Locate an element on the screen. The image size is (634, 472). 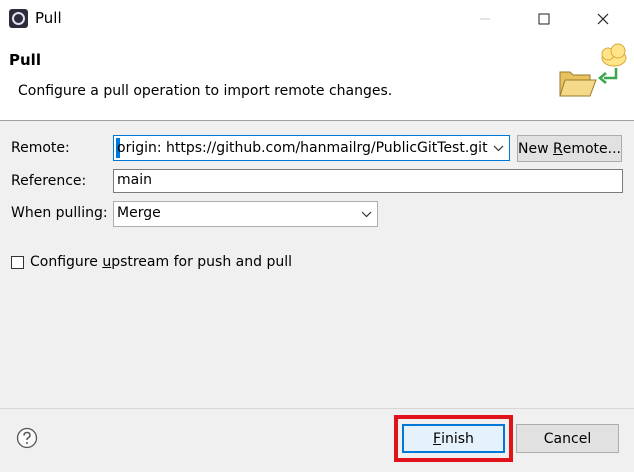
reference-field: main is located at coordinates (368, 181).